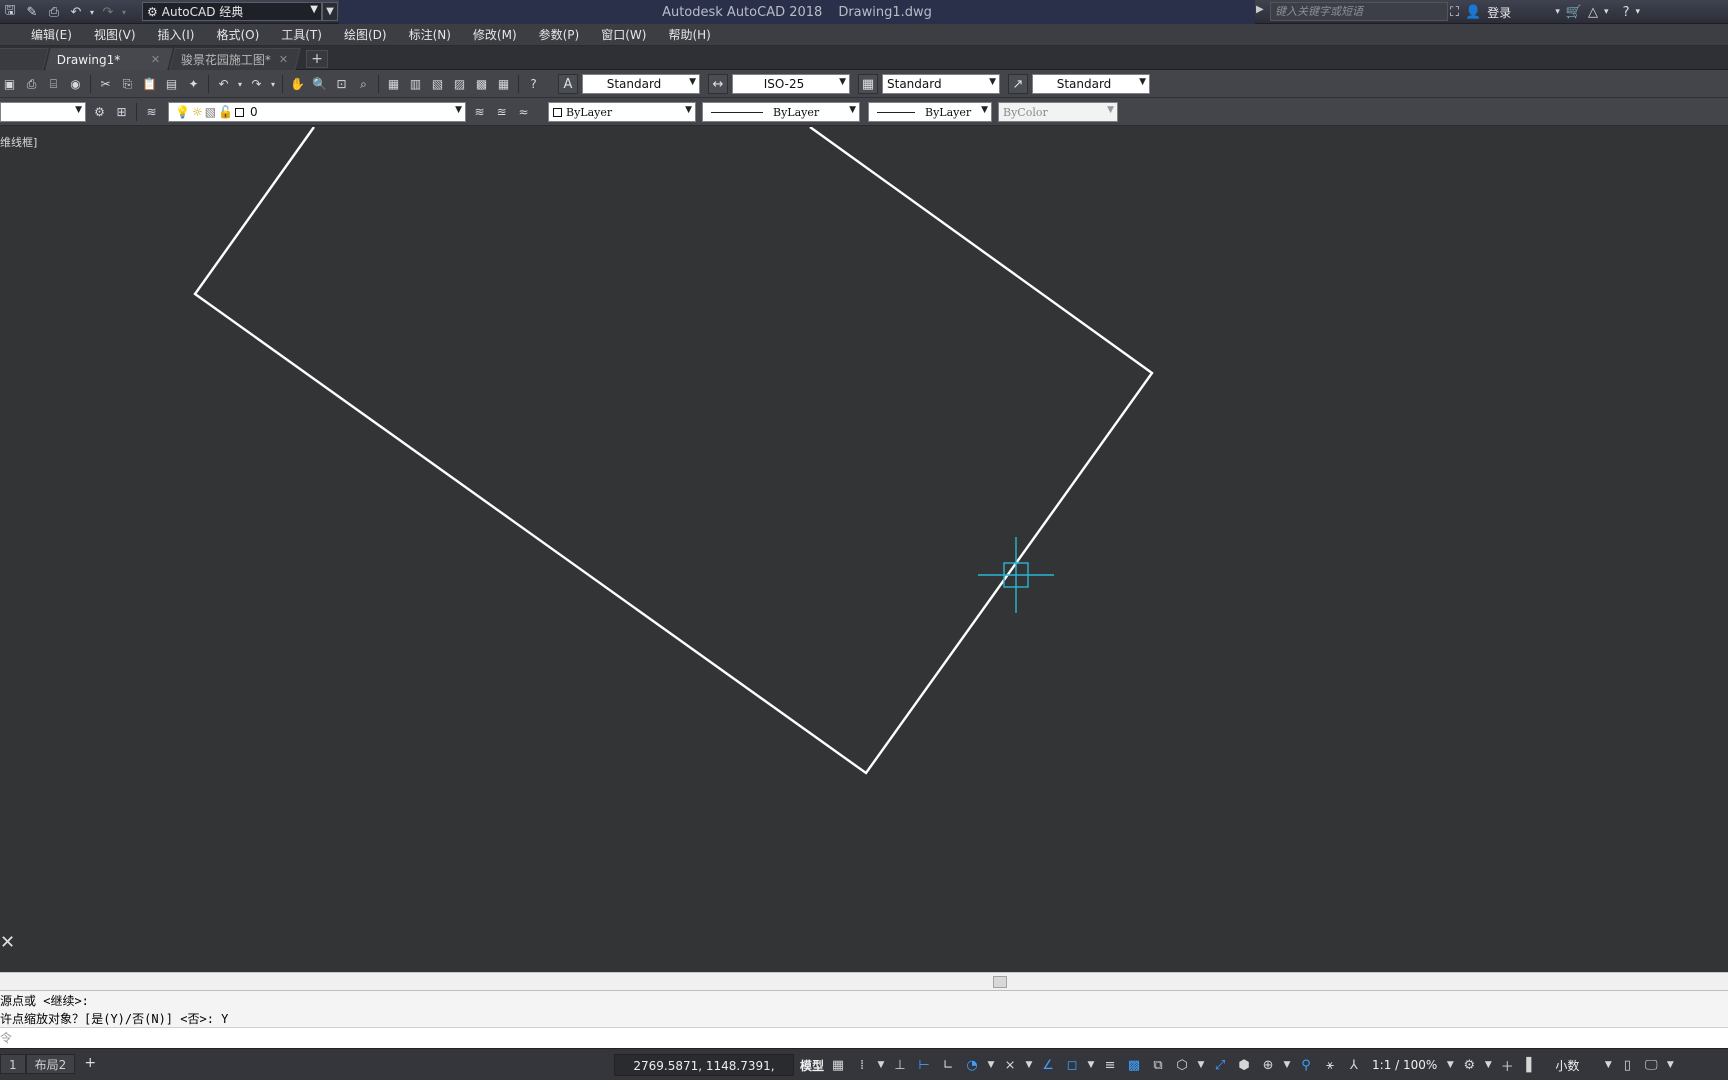 Image resolution: width=1728 pixels, height=1080 pixels. I want to click on copy-icon: ⎘, so click(127, 84).